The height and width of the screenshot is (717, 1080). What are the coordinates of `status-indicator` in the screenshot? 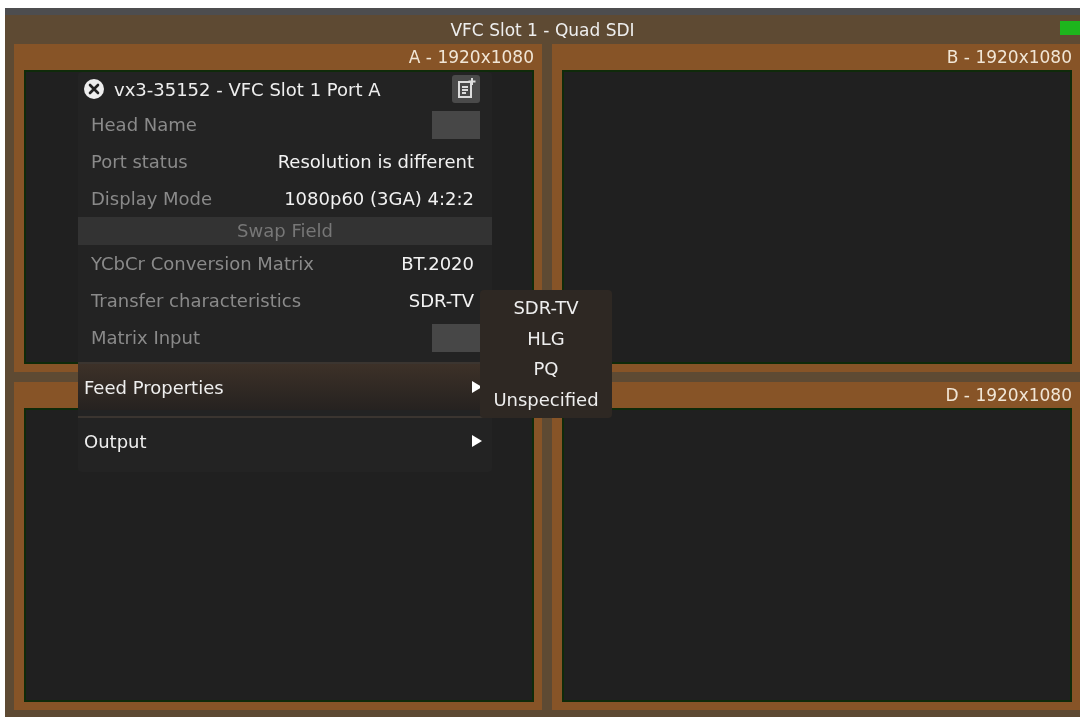 It's located at (1070, 28).